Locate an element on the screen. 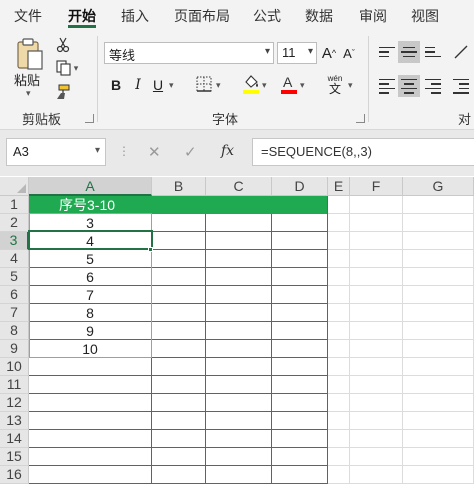 This screenshot has height=486, width=474. underline-dropdown-icon: ▾ is located at coordinates (171, 85).